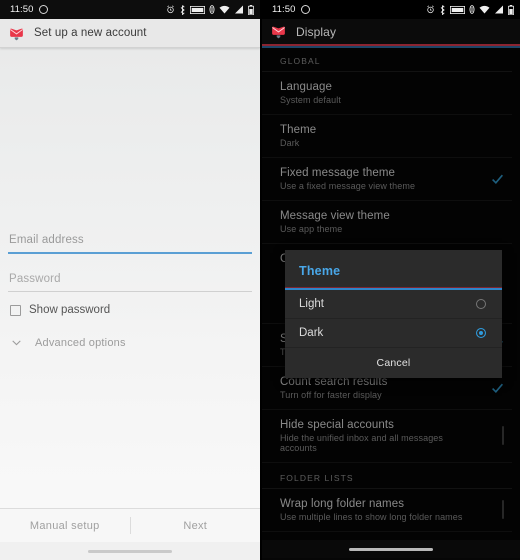 This screenshot has height=560, width=520. What do you see at coordinates (130, 9) in the screenshot?
I see `status-bar-left: 11:50` at bounding box center [130, 9].